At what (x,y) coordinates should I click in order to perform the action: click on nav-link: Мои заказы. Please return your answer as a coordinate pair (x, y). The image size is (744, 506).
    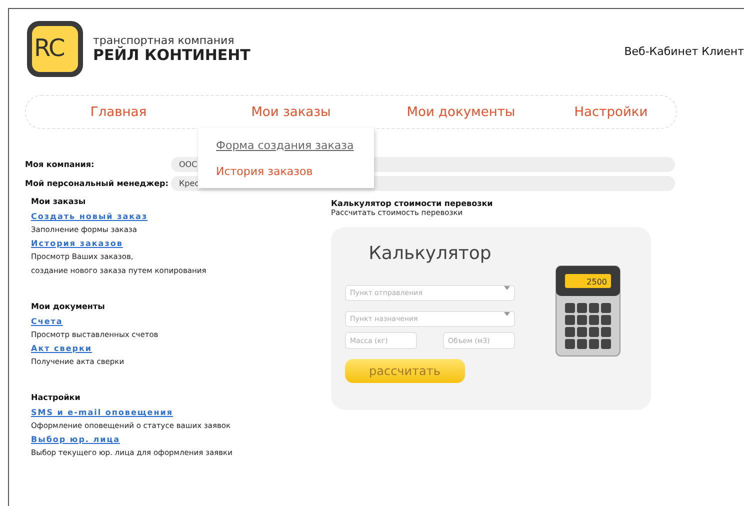
    Looking at the image, I should click on (291, 112).